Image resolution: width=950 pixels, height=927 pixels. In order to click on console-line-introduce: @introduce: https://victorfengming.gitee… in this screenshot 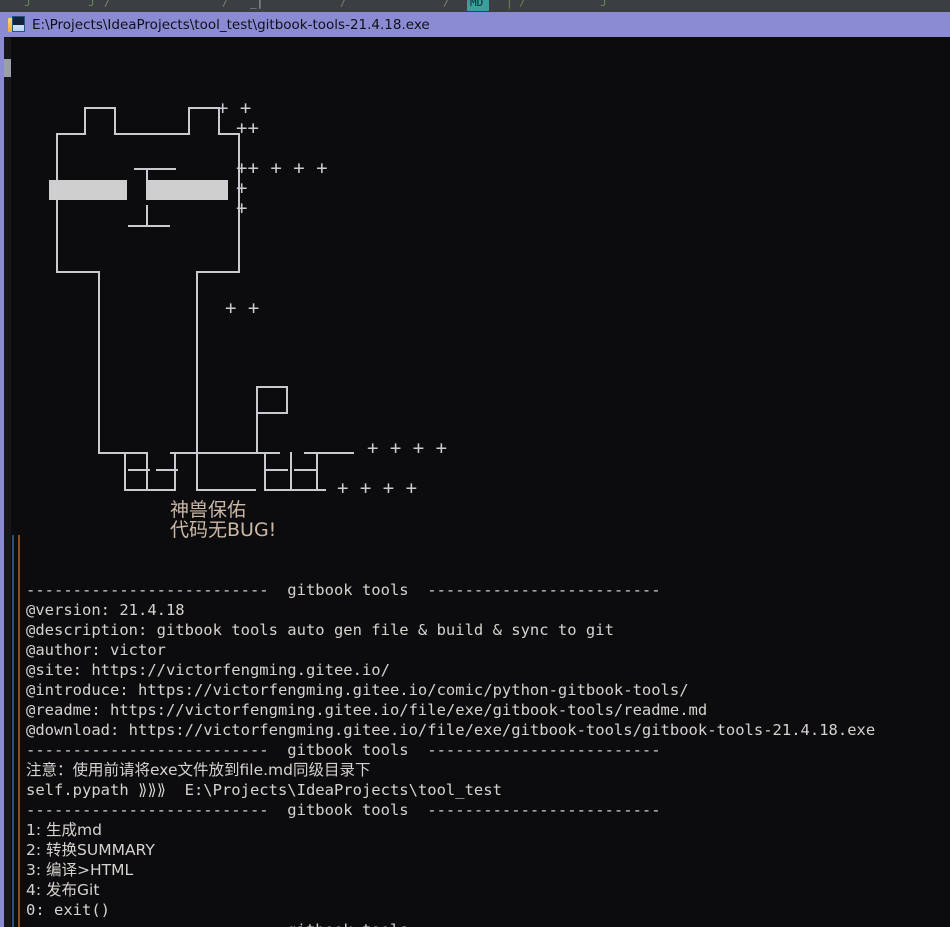, I will do `click(357, 690)`.